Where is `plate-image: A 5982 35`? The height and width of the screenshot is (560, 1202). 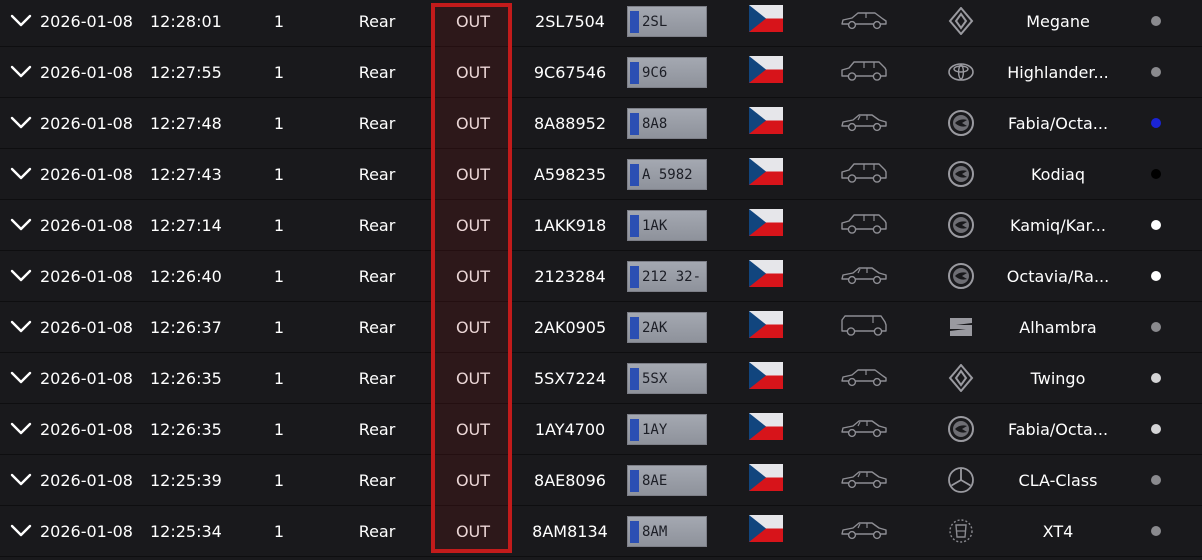
plate-image: A 5982 35 is located at coordinates (667, 174).